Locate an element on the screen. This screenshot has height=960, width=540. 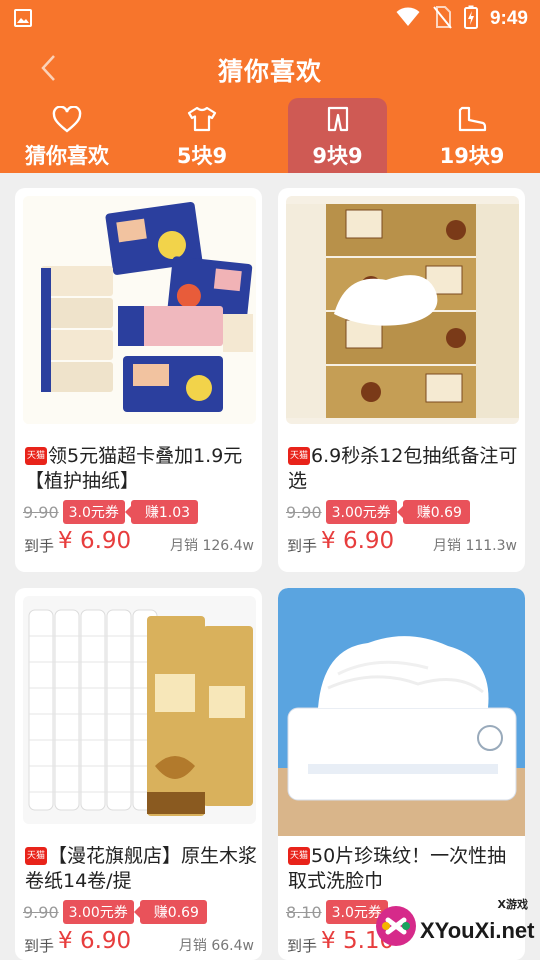
category-tabs: 猜你喜欢 5块9 9块9 19块9 is located at coordinates (270, 135).